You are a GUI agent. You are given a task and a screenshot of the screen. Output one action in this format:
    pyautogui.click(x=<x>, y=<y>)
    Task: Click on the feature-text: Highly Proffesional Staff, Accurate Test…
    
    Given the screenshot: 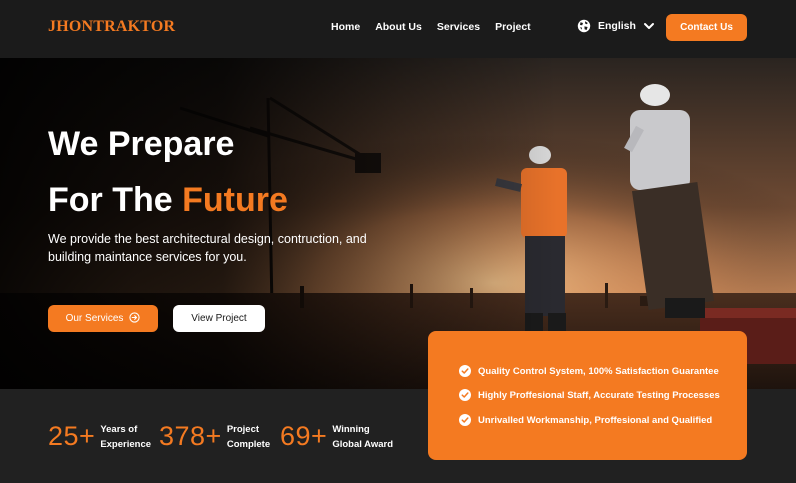 What is the action you would take?
    pyautogui.click(x=599, y=395)
    